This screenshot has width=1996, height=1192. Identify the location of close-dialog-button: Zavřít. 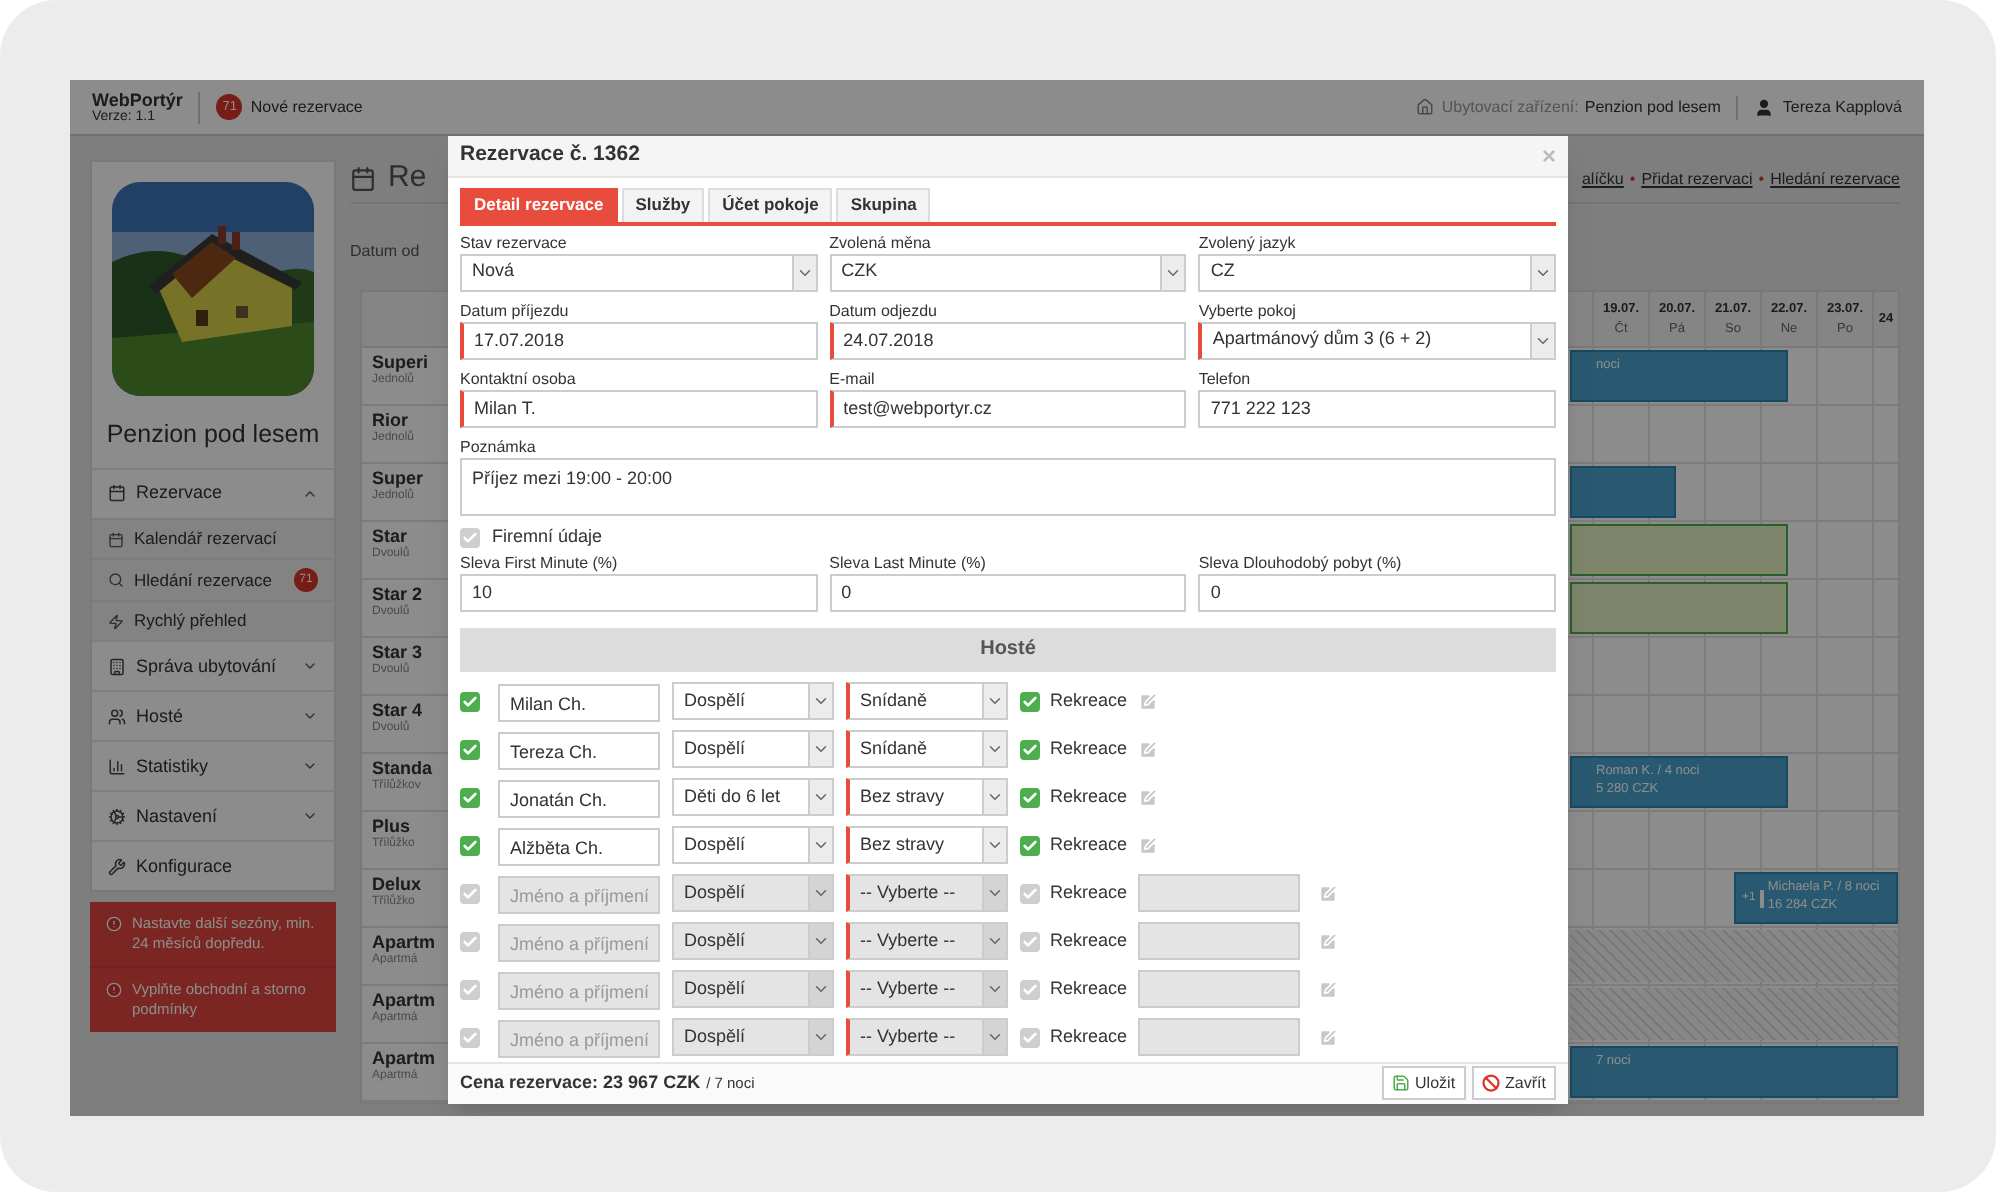
(1513, 1083).